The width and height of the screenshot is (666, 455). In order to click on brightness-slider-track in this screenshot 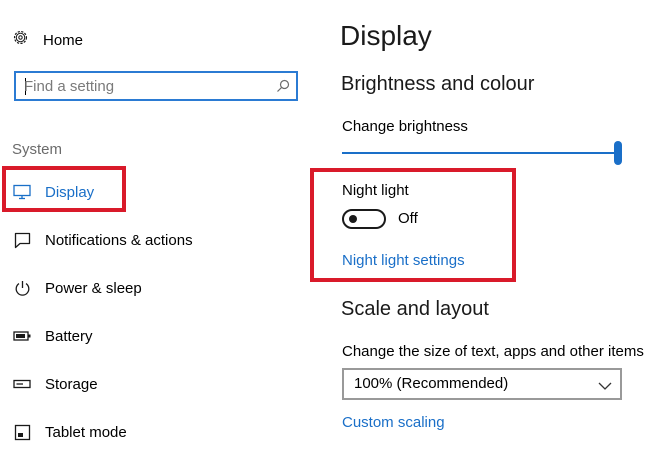, I will do `click(480, 153)`.